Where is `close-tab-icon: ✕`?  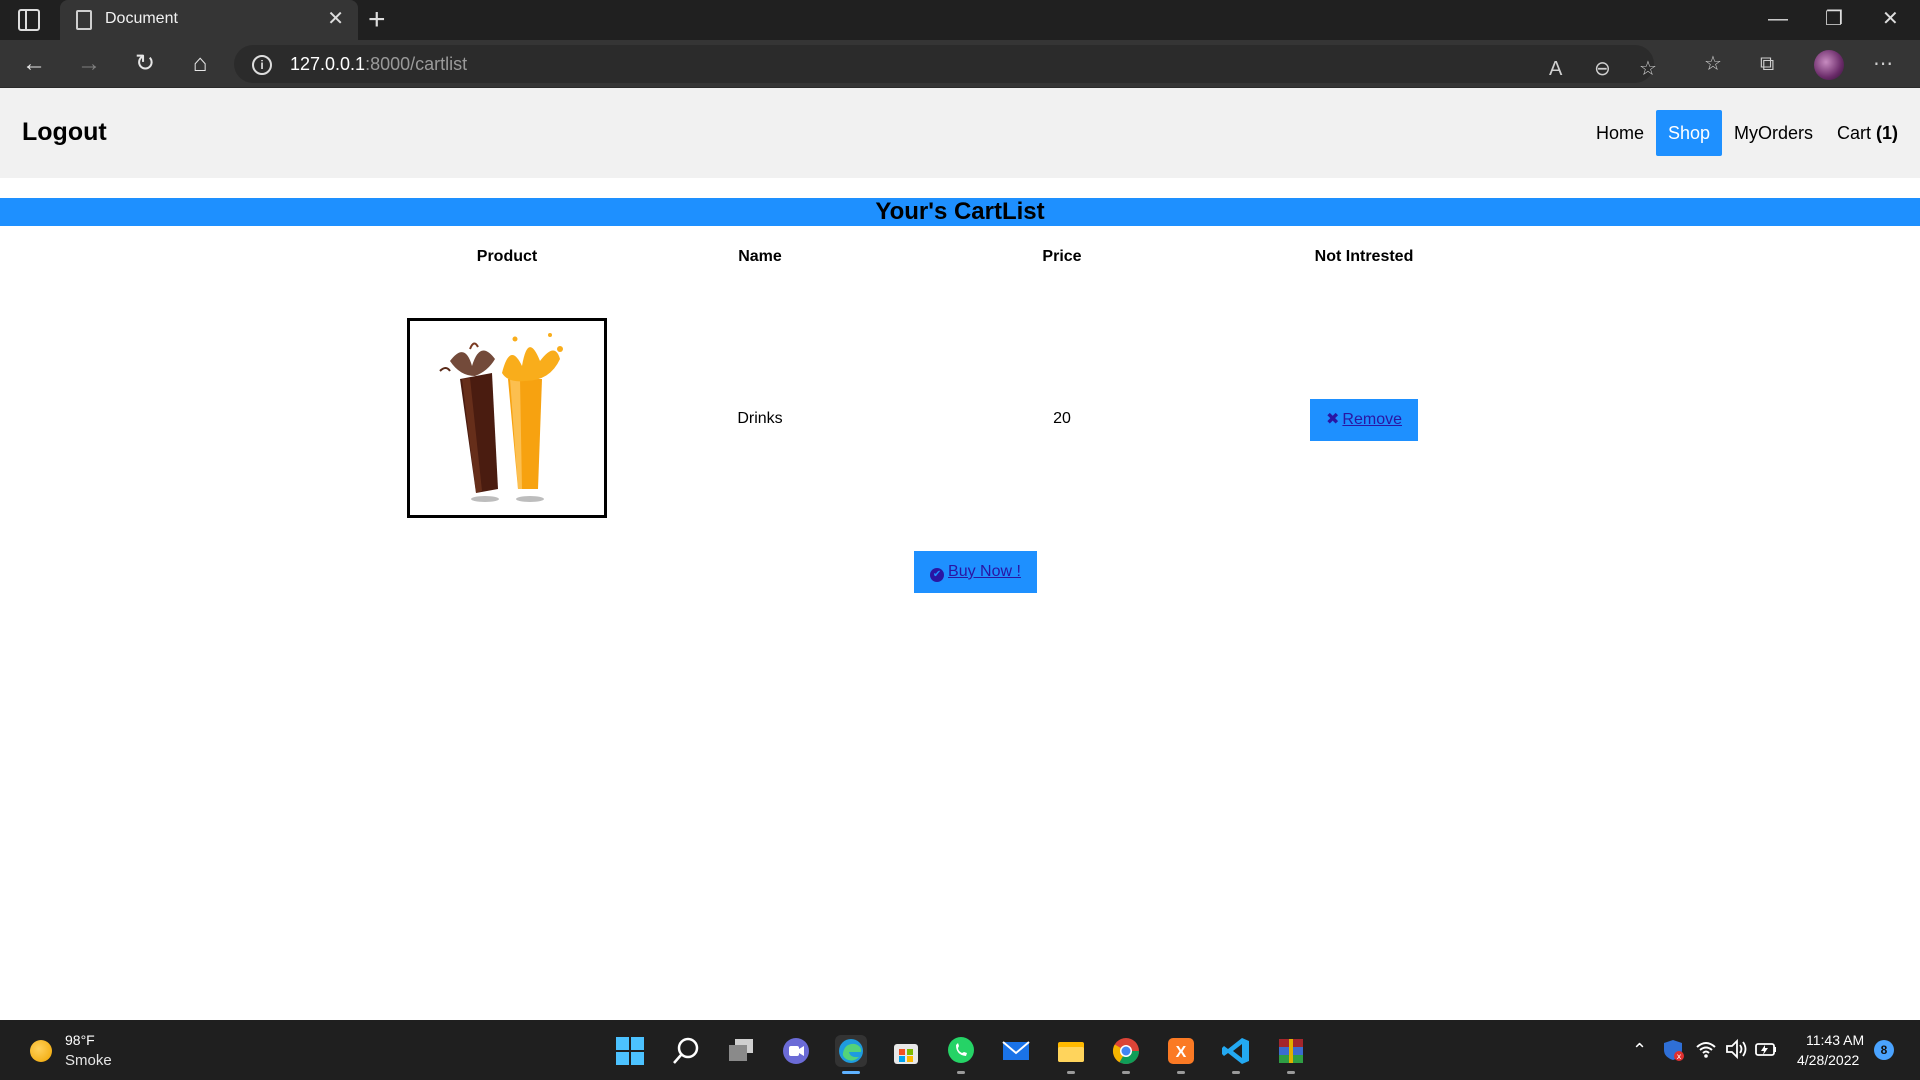 close-tab-icon: ✕ is located at coordinates (335, 19).